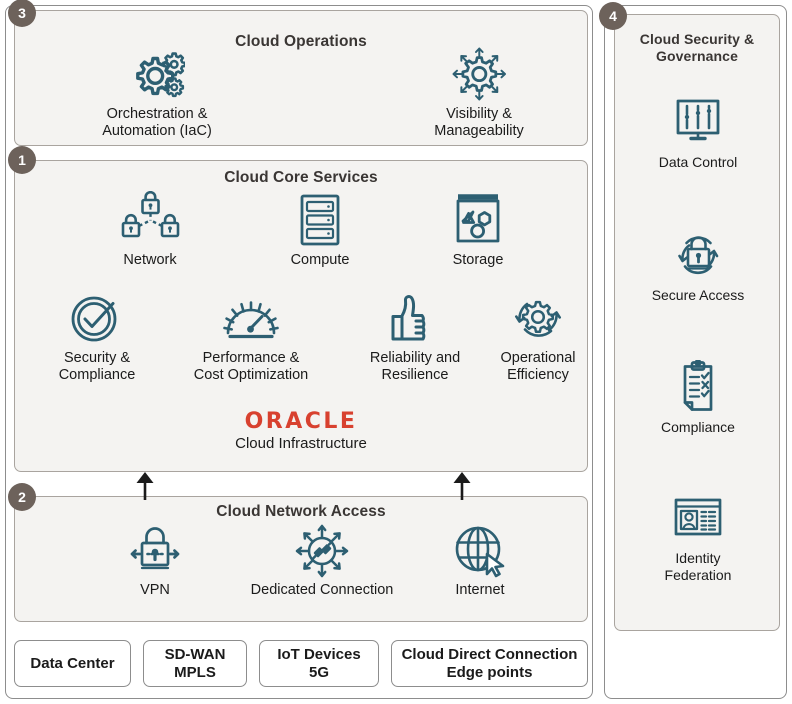 The width and height of the screenshot is (792, 704). I want to click on oracle-wordmark: ORACLE, so click(301, 421).